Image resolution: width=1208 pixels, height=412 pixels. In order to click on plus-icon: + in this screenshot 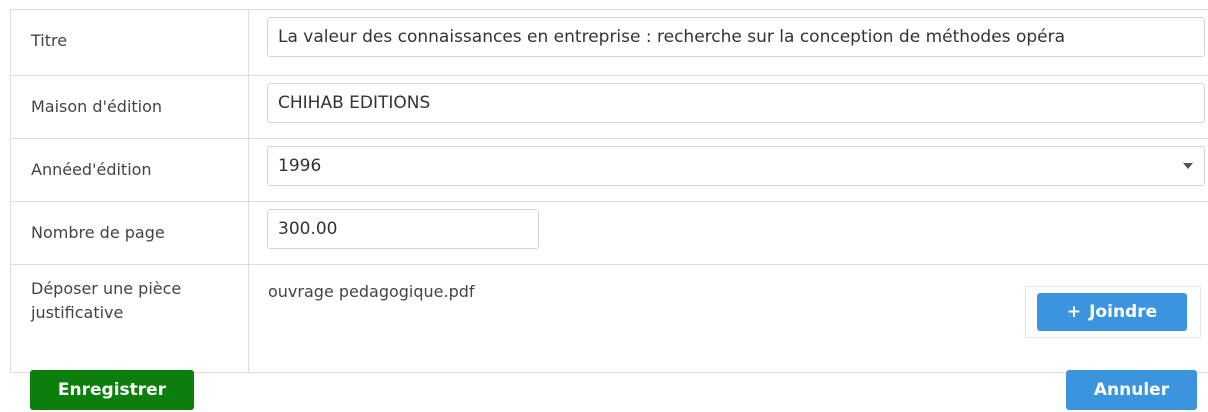, I will do `click(1074, 312)`.